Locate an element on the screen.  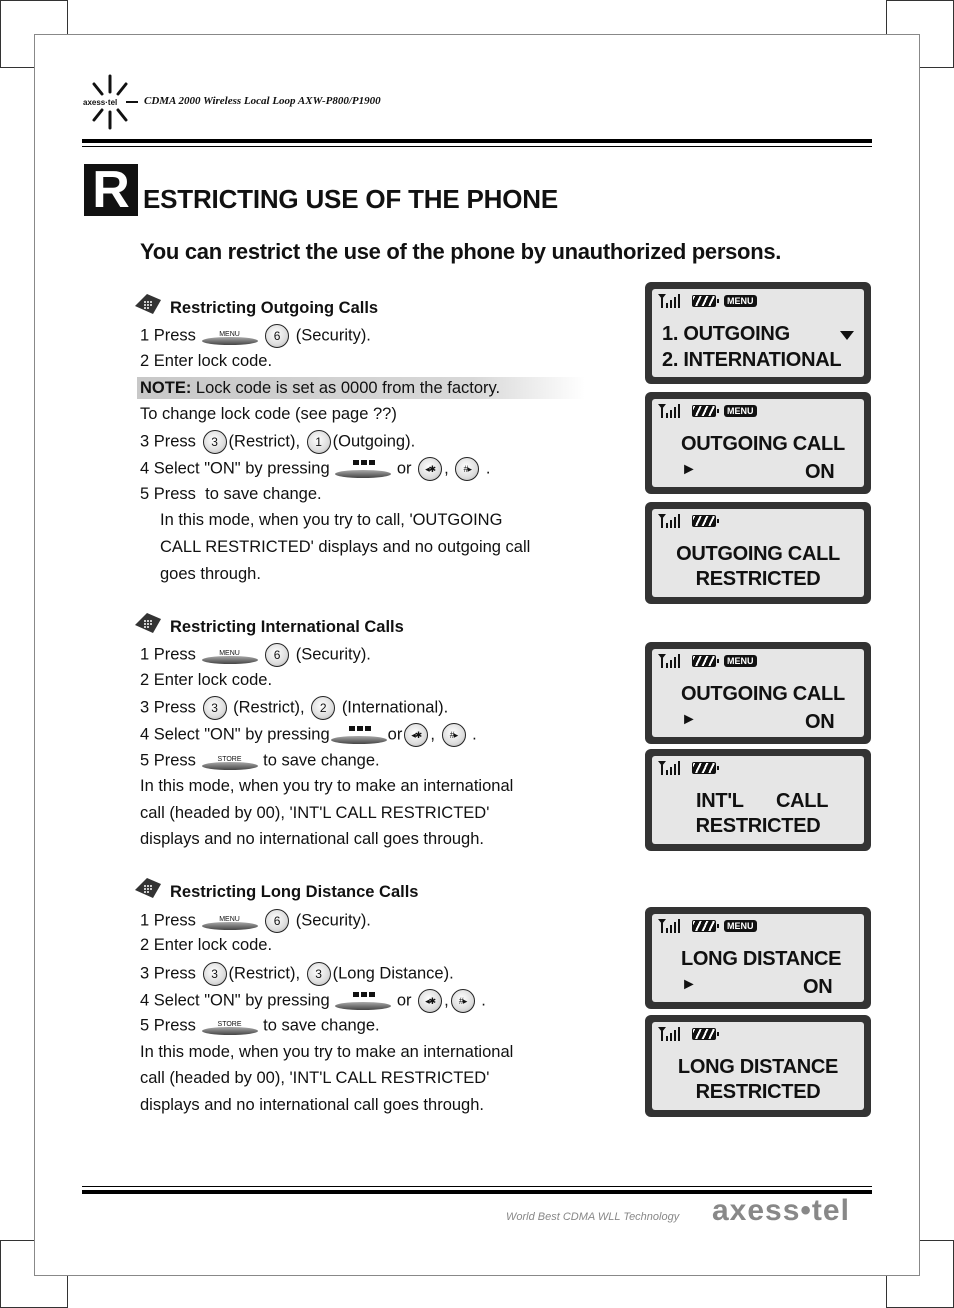
digit-key-icon: 1 is located at coordinates (318, 442).